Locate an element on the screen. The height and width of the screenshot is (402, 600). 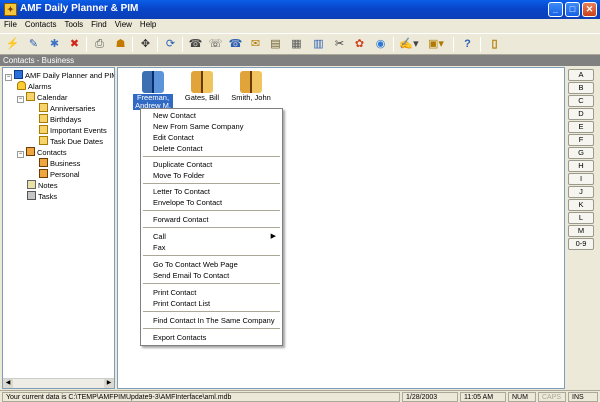
calculator-icon: ▥ is located at coordinates (318, 44).